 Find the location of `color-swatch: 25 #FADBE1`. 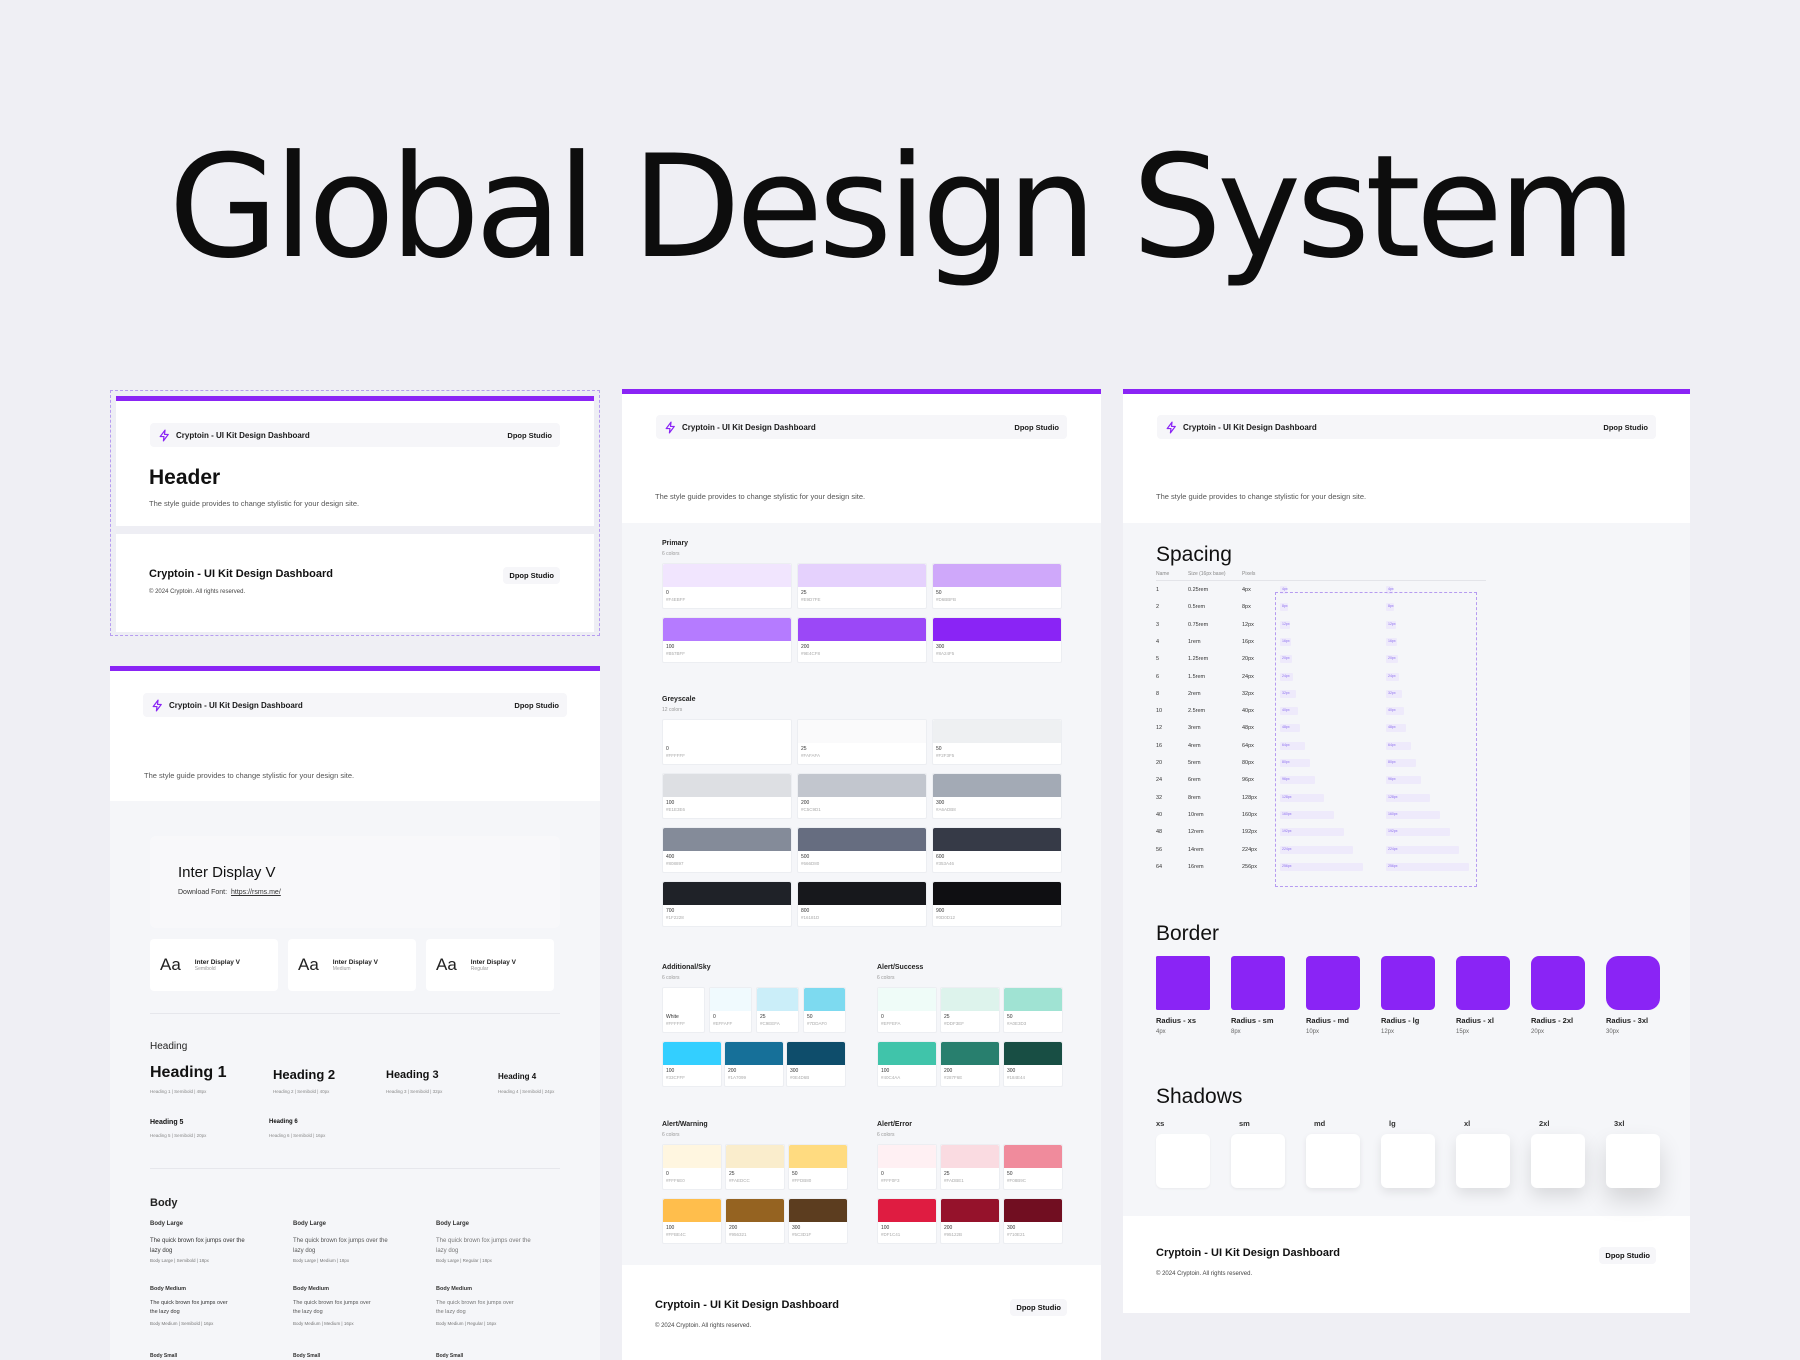

color-swatch: 25 #FADBE1 is located at coordinates (970, 1167).